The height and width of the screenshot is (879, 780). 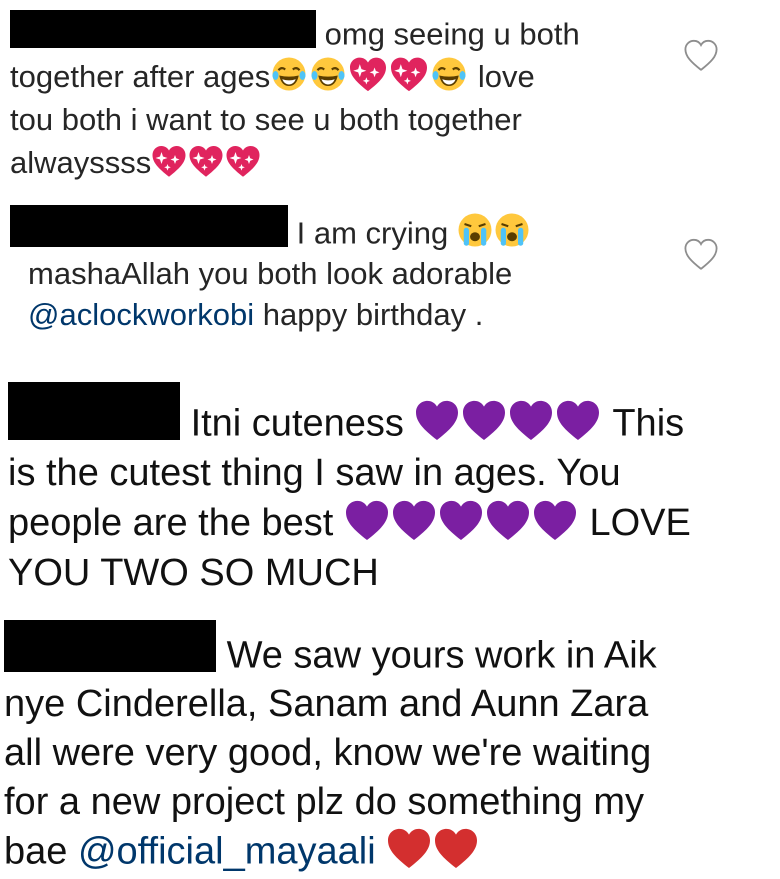 What do you see at coordinates (227, 852) in the screenshot?
I see `user-mention-link: @official_mayaali` at bounding box center [227, 852].